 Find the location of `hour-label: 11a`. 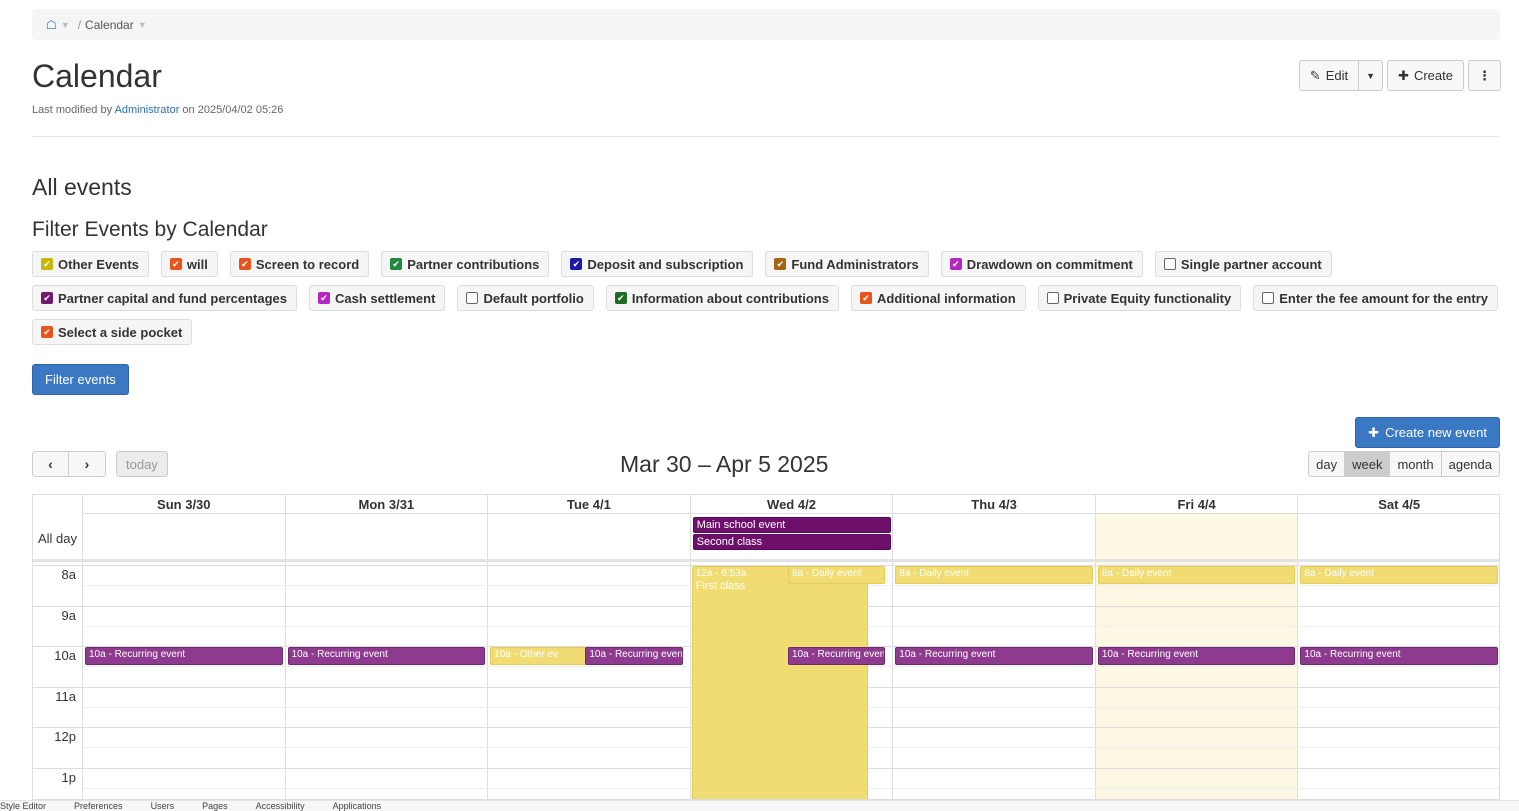

hour-label: 11a is located at coordinates (65, 696).